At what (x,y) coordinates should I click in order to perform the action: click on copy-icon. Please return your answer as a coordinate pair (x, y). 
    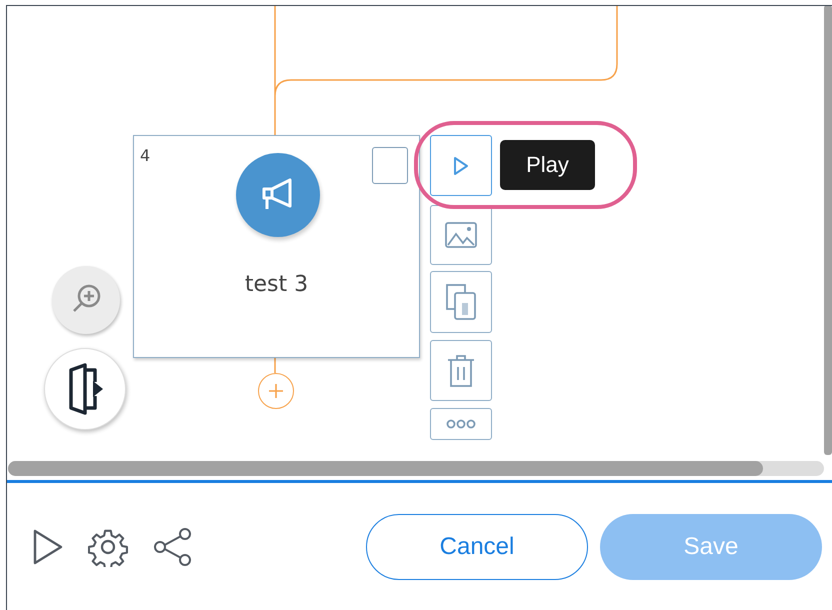
    Looking at the image, I should click on (461, 302).